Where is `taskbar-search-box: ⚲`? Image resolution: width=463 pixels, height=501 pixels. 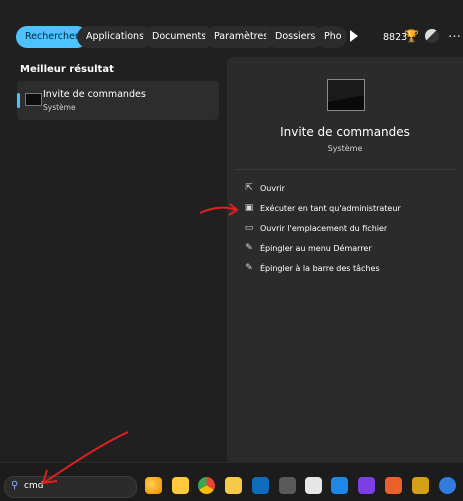 taskbar-search-box: ⚲ is located at coordinates (70, 487).